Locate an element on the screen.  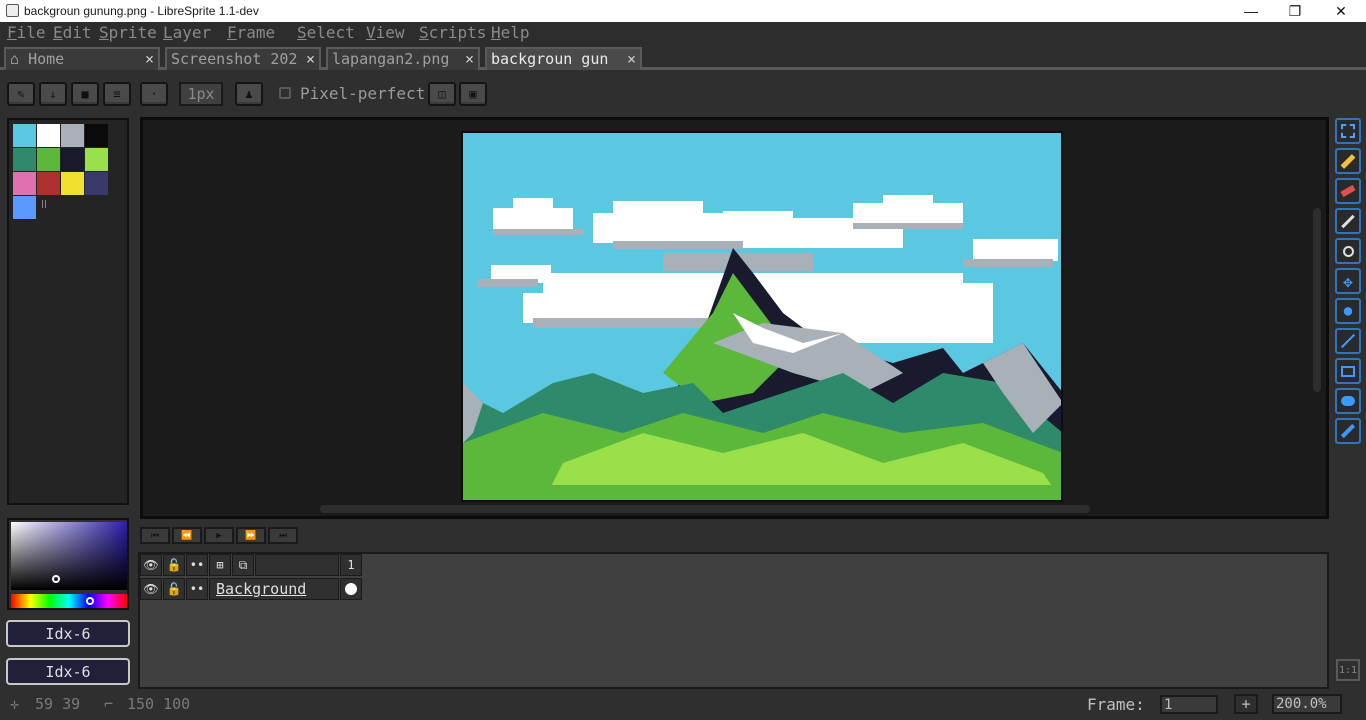
hue-cursor-icon is located at coordinates (90, 601).